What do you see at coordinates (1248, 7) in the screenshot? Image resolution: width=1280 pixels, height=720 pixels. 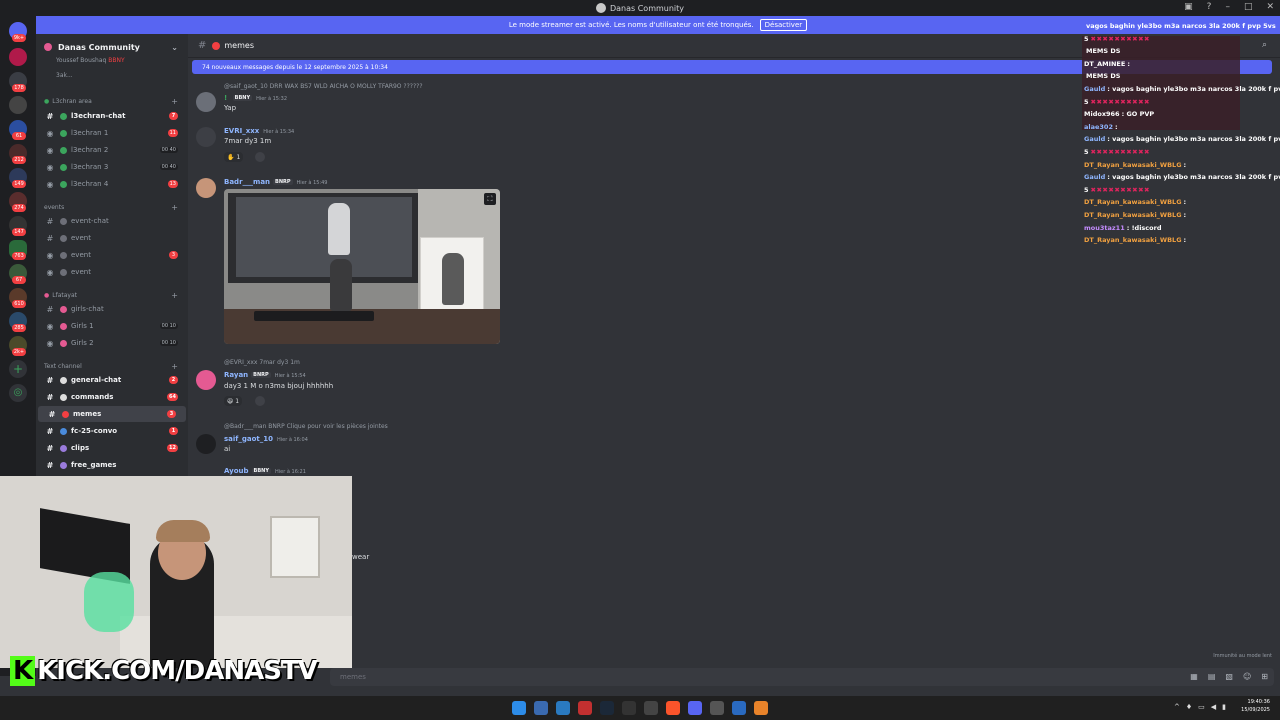 I see `maximize-icon: □` at bounding box center [1248, 7].